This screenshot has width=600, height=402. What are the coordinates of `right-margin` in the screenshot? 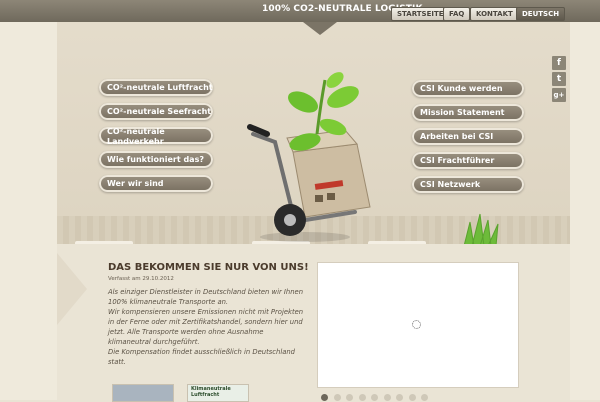 It's located at (585, 211).